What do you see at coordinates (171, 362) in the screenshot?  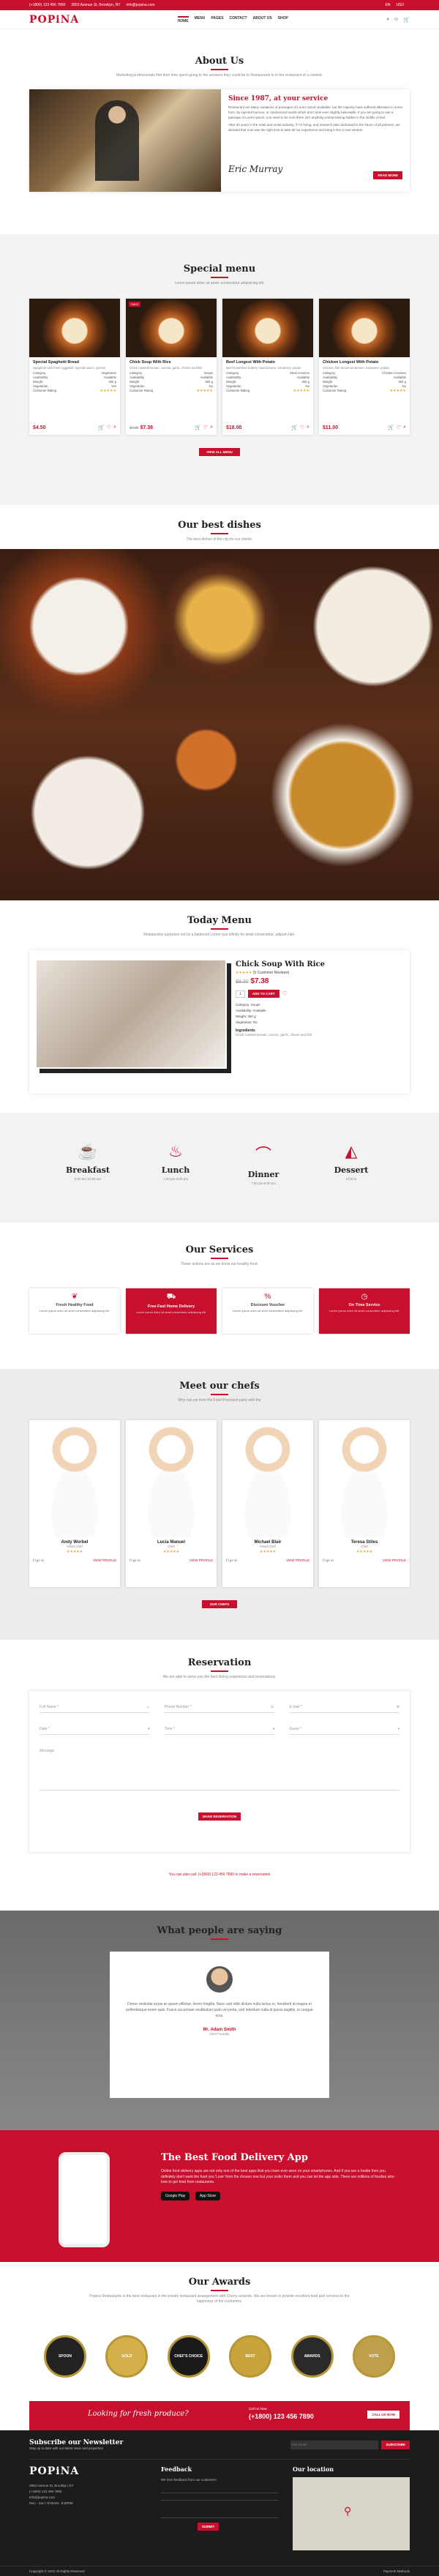 I see `dish-name: Chick Soup With Rice` at bounding box center [171, 362].